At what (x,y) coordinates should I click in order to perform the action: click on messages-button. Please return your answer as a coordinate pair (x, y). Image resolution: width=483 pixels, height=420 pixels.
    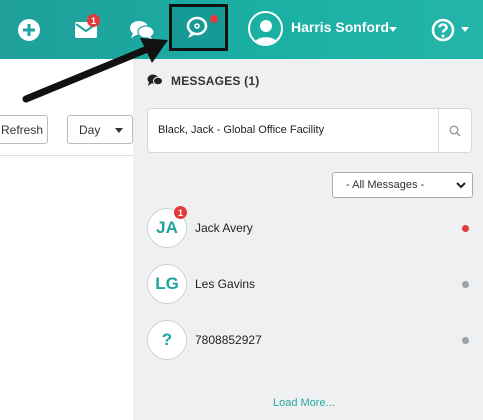
    Looking at the image, I should click on (198, 27).